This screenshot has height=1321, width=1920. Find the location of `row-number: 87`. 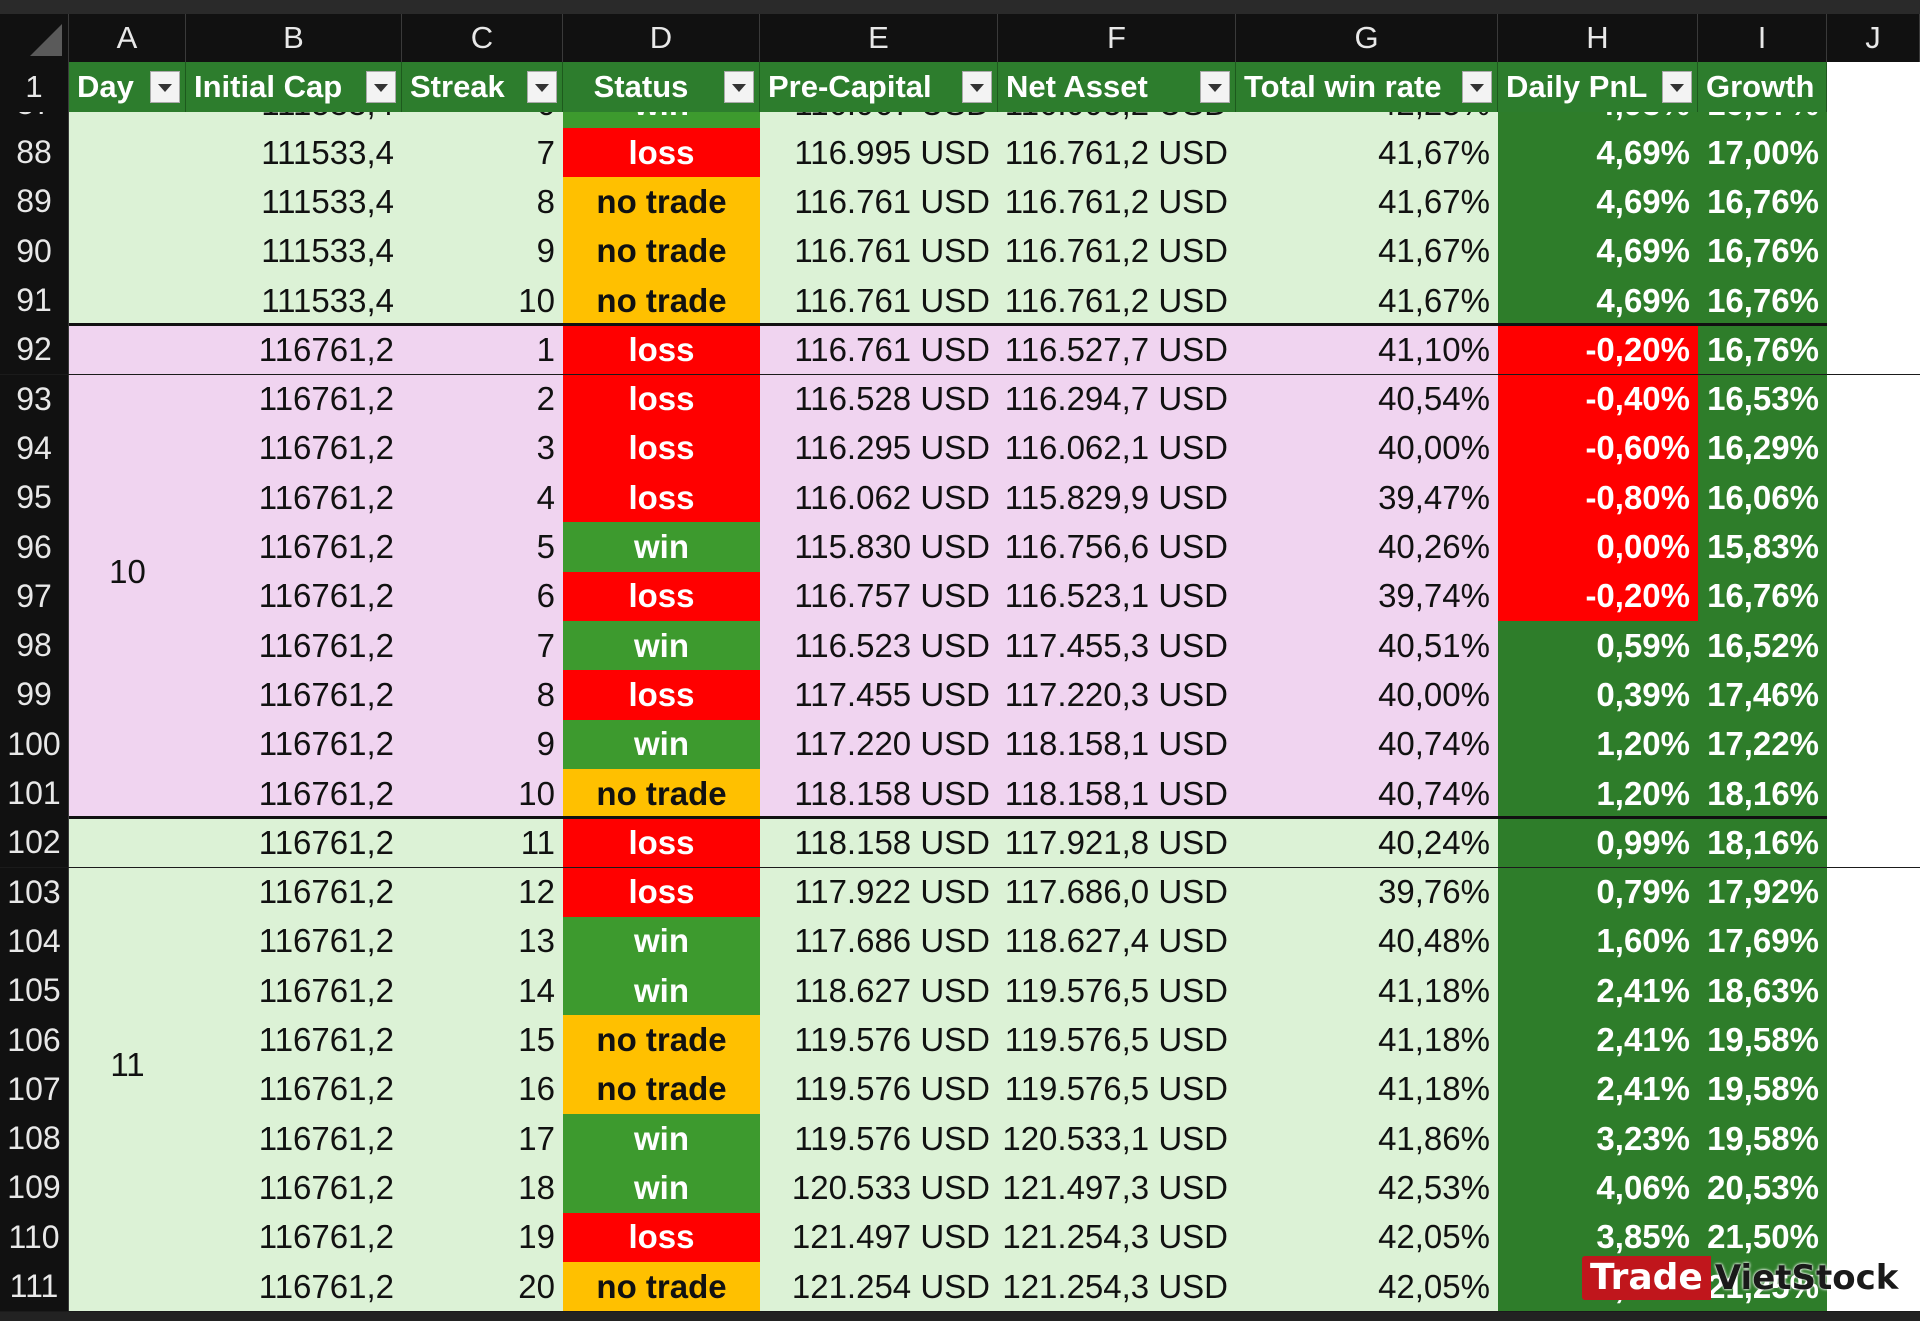

row-number: 87 is located at coordinates (34, 120).